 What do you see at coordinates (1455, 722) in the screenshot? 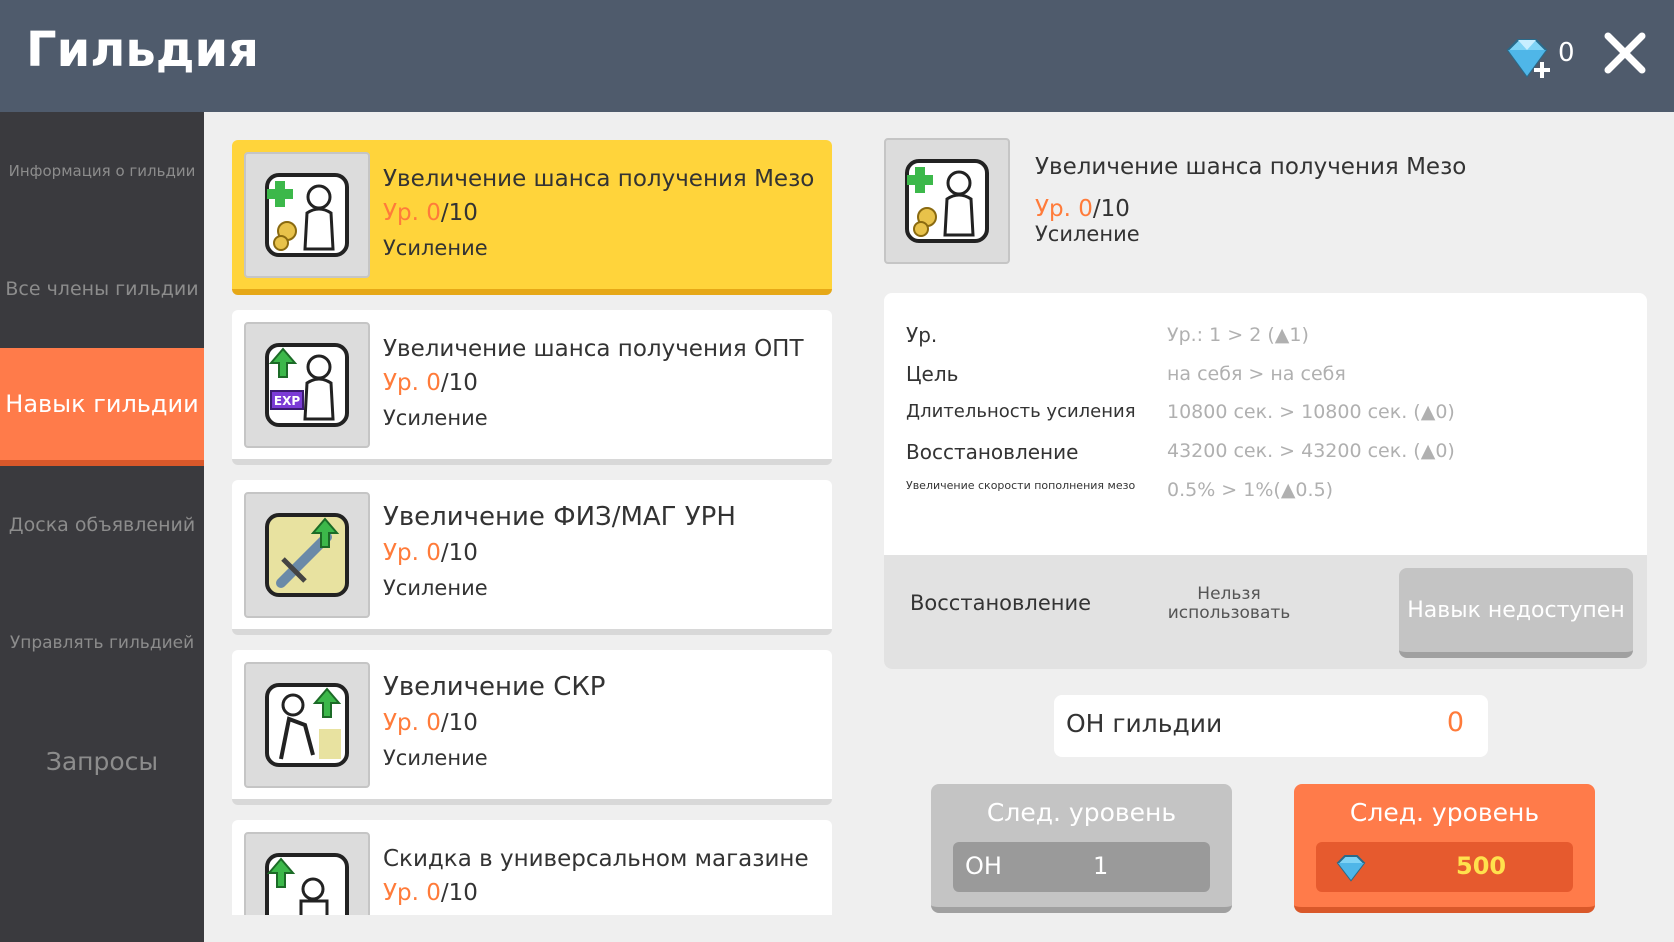
I see `guild-points-value: 0` at bounding box center [1455, 722].